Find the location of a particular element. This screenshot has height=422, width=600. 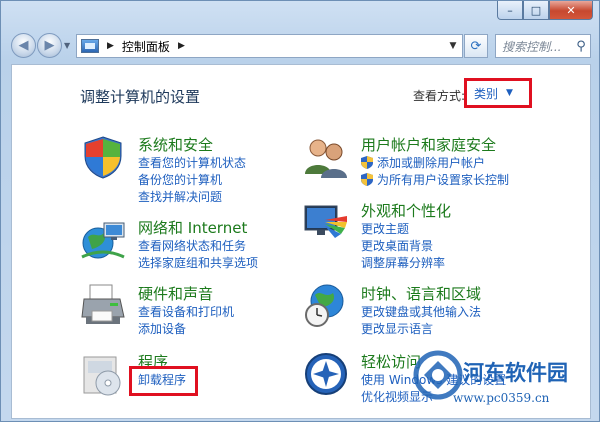

breadcrumb-control-panel: 控制面板 is located at coordinates (146, 46).